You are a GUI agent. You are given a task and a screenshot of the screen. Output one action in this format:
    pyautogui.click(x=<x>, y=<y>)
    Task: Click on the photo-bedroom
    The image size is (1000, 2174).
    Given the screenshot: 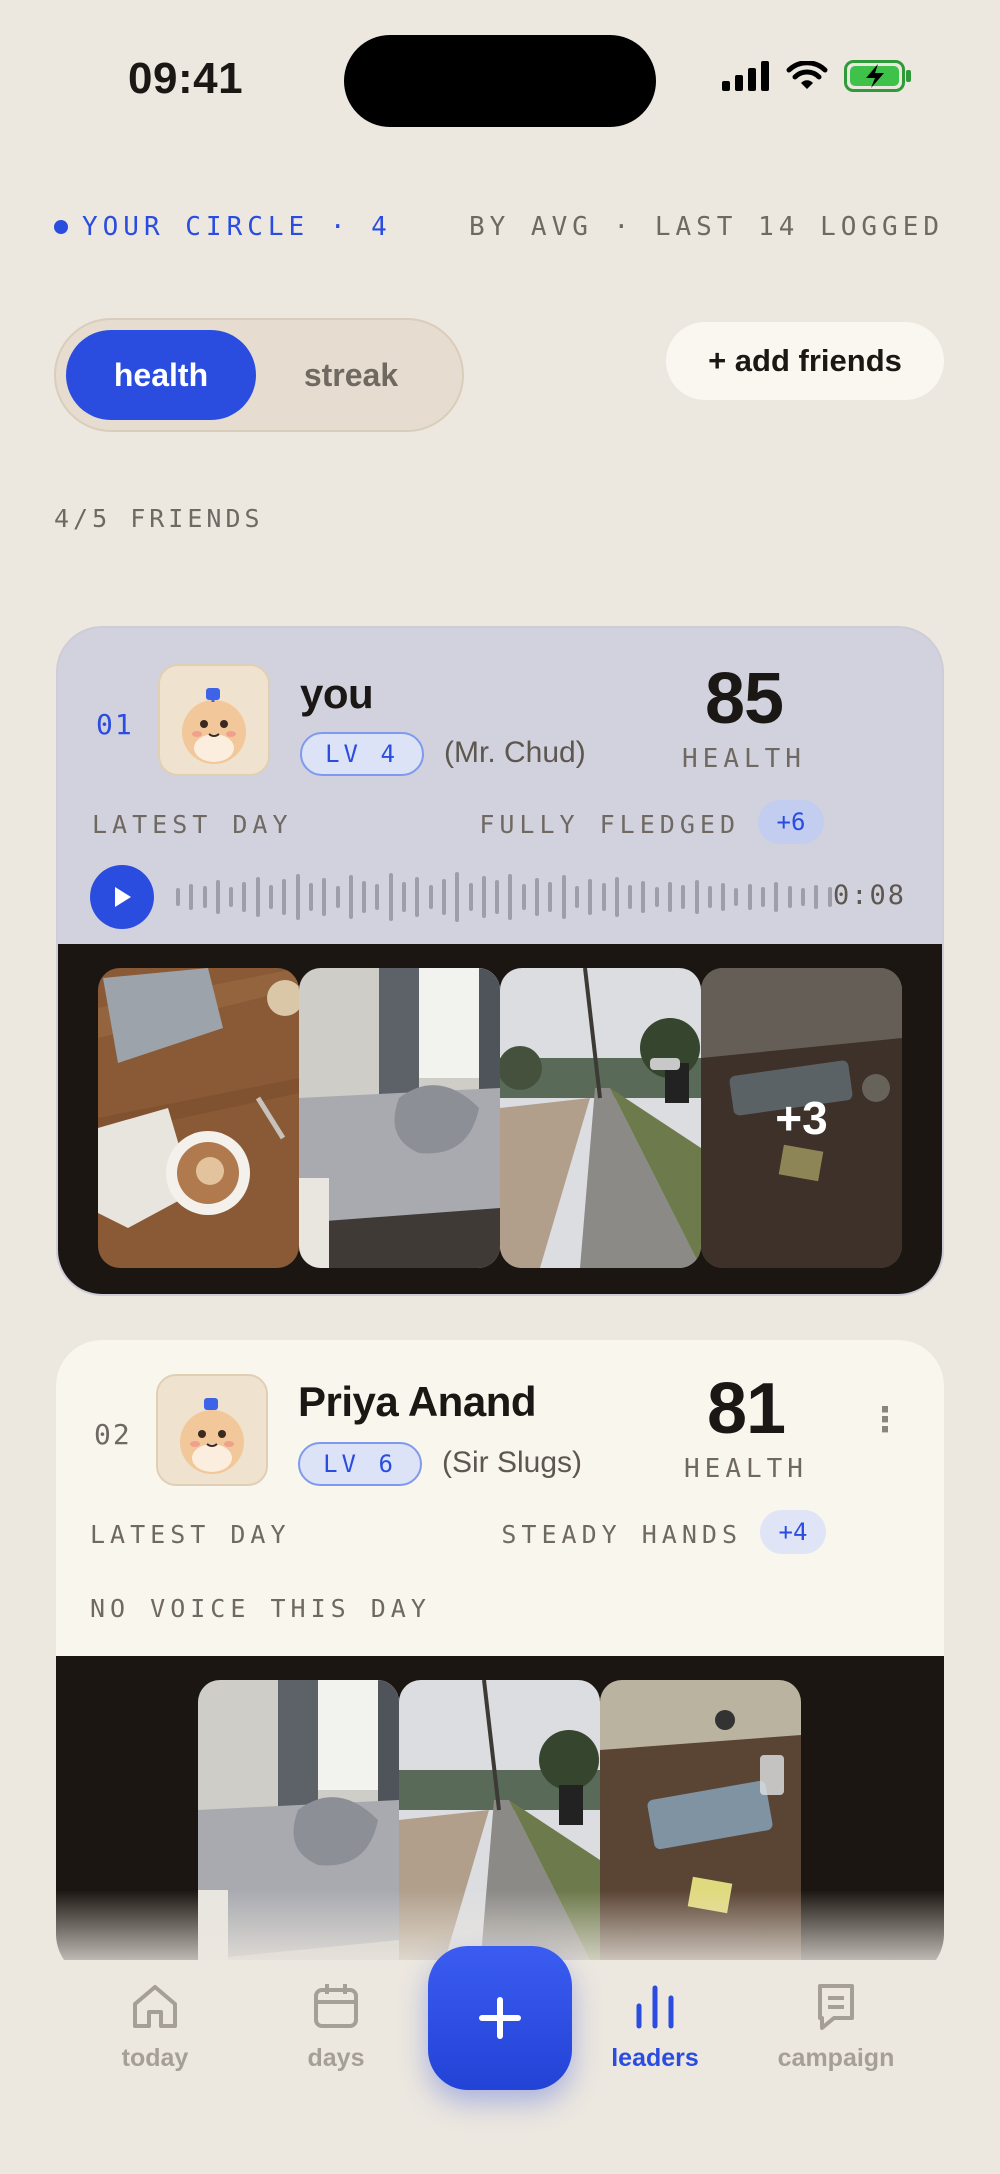 What is the action you would take?
    pyautogui.click(x=399, y=1118)
    